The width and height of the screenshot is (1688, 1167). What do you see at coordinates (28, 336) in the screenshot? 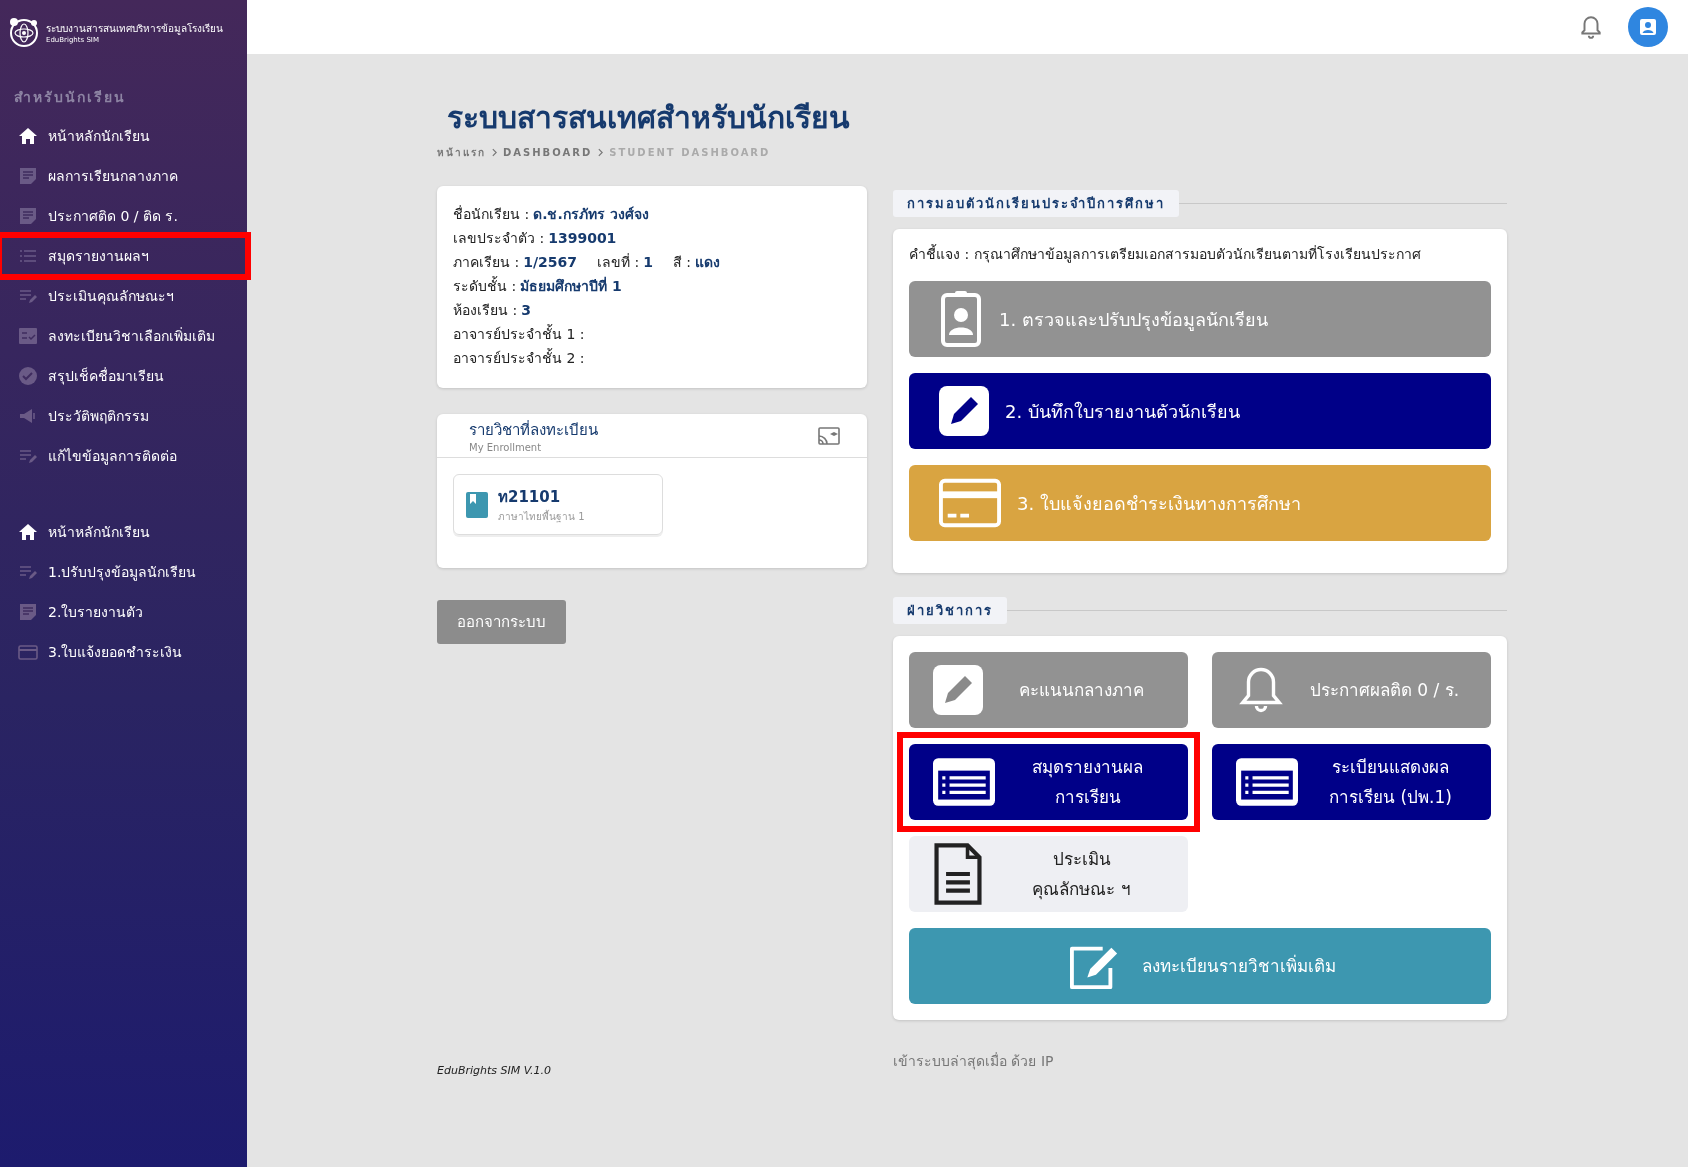
I see `checklist-icon` at bounding box center [28, 336].